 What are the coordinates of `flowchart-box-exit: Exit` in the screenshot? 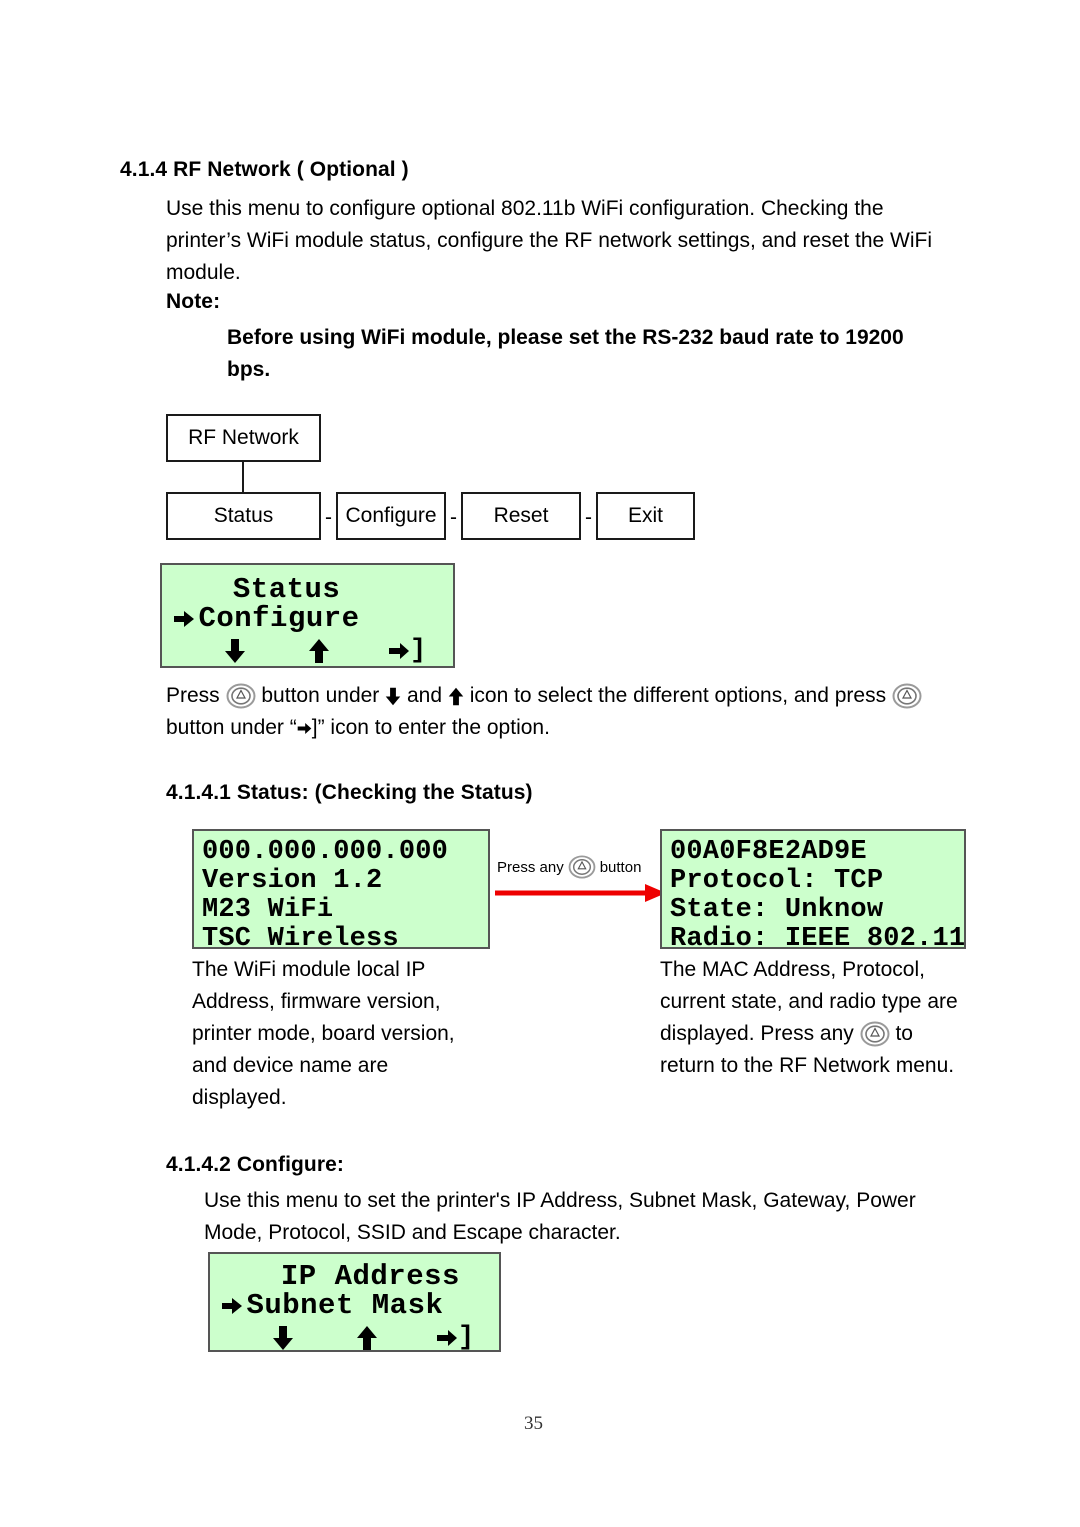 It's located at (645, 516).